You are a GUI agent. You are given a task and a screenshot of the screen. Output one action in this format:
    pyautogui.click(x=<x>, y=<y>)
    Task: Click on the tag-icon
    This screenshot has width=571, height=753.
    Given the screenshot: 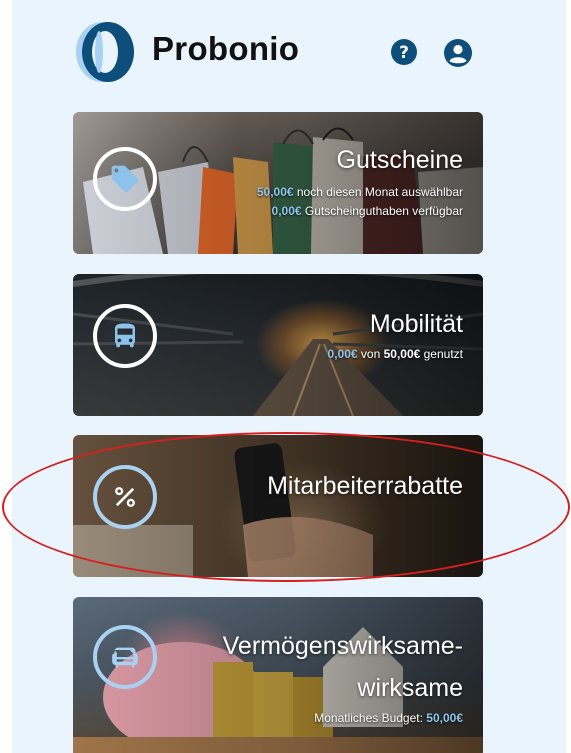 What is the action you would take?
    pyautogui.click(x=125, y=179)
    